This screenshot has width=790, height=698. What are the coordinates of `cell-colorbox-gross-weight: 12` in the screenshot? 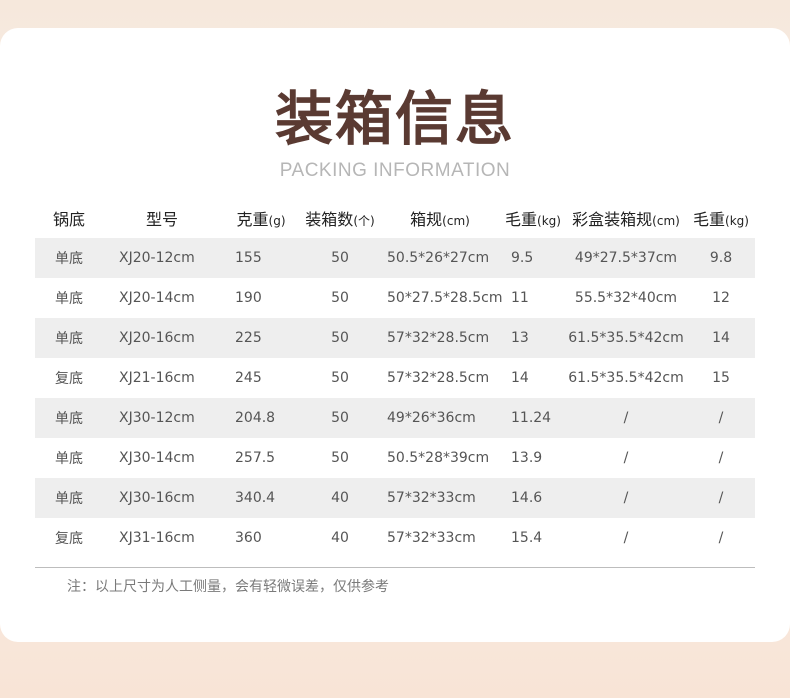 It's located at (721, 298).